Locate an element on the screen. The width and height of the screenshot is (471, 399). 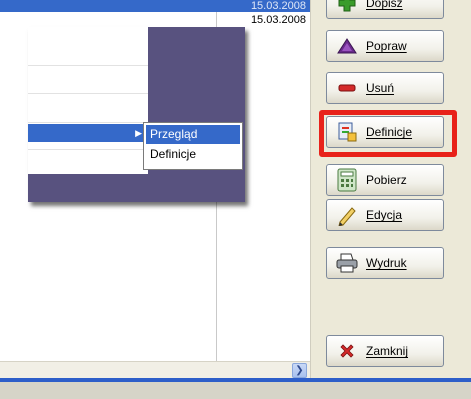
zamknij-button: Zamknij is located at coordinates (385, 351).